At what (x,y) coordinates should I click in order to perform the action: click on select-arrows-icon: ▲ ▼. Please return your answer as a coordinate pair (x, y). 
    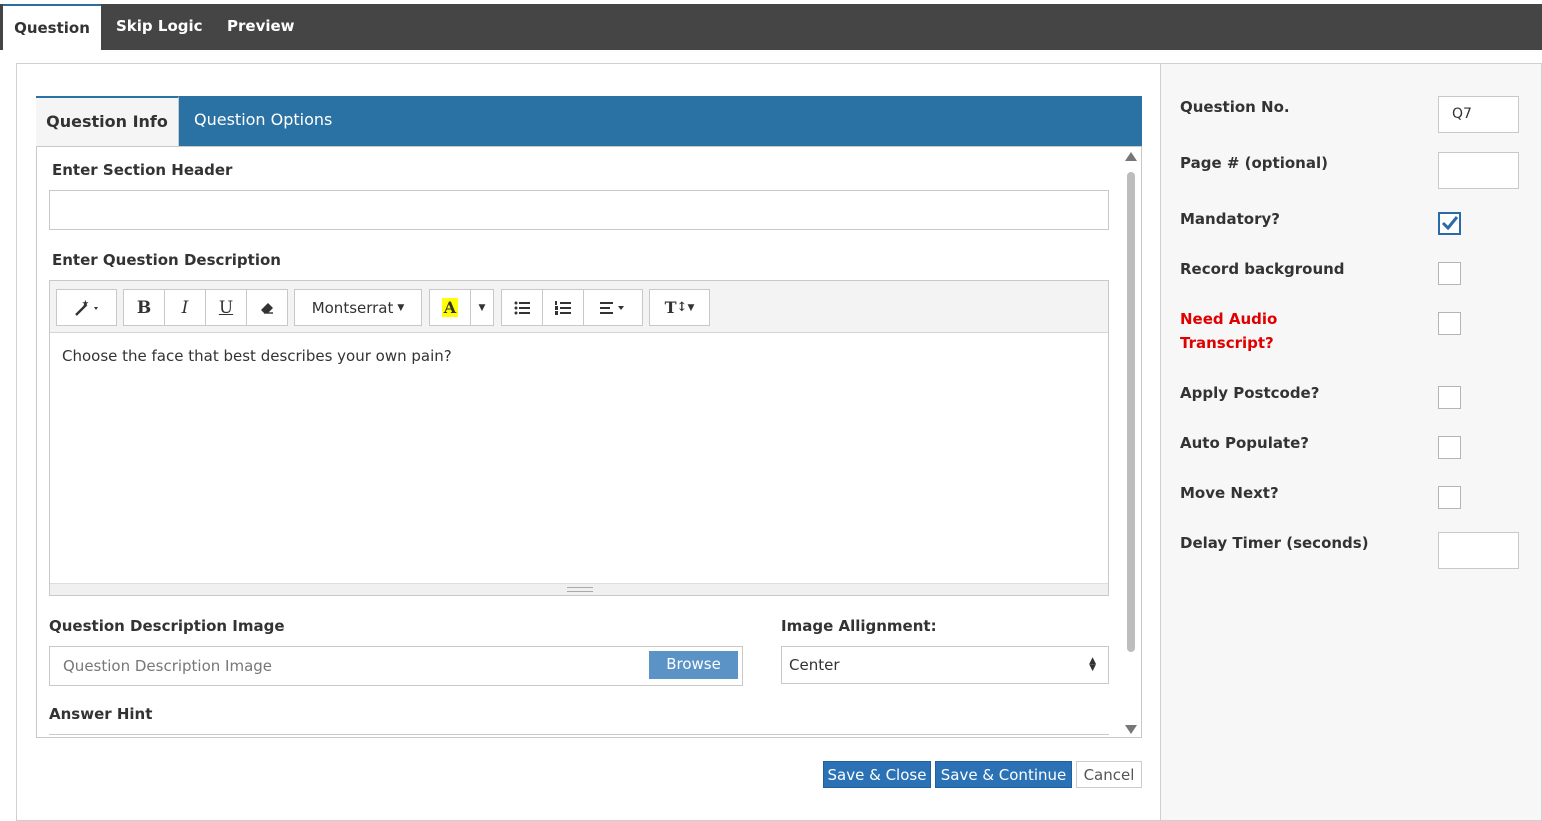
    Looking at the image, I should click on (1092, 664).